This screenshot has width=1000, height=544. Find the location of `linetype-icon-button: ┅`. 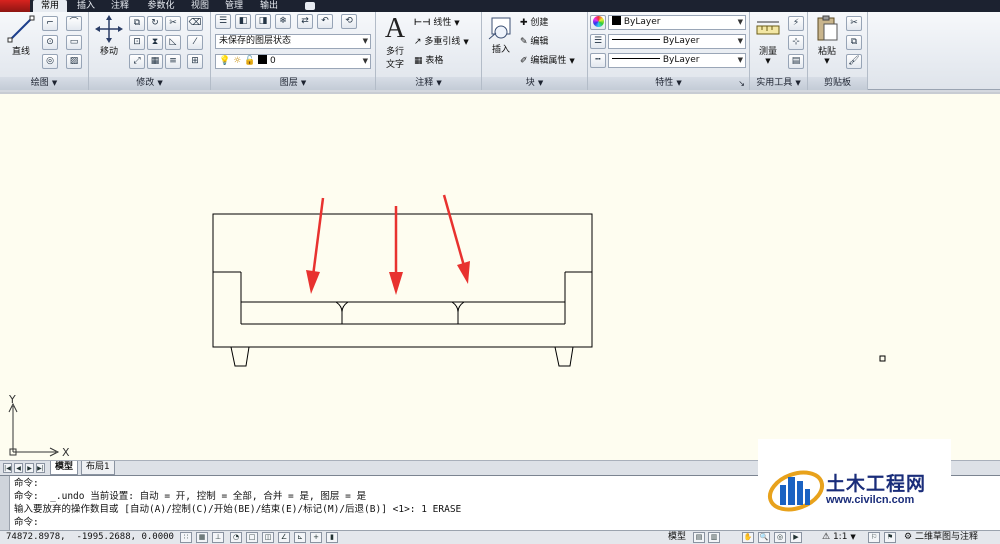

linetype-icon-button: ┅ is located at coordinates (598, 60).